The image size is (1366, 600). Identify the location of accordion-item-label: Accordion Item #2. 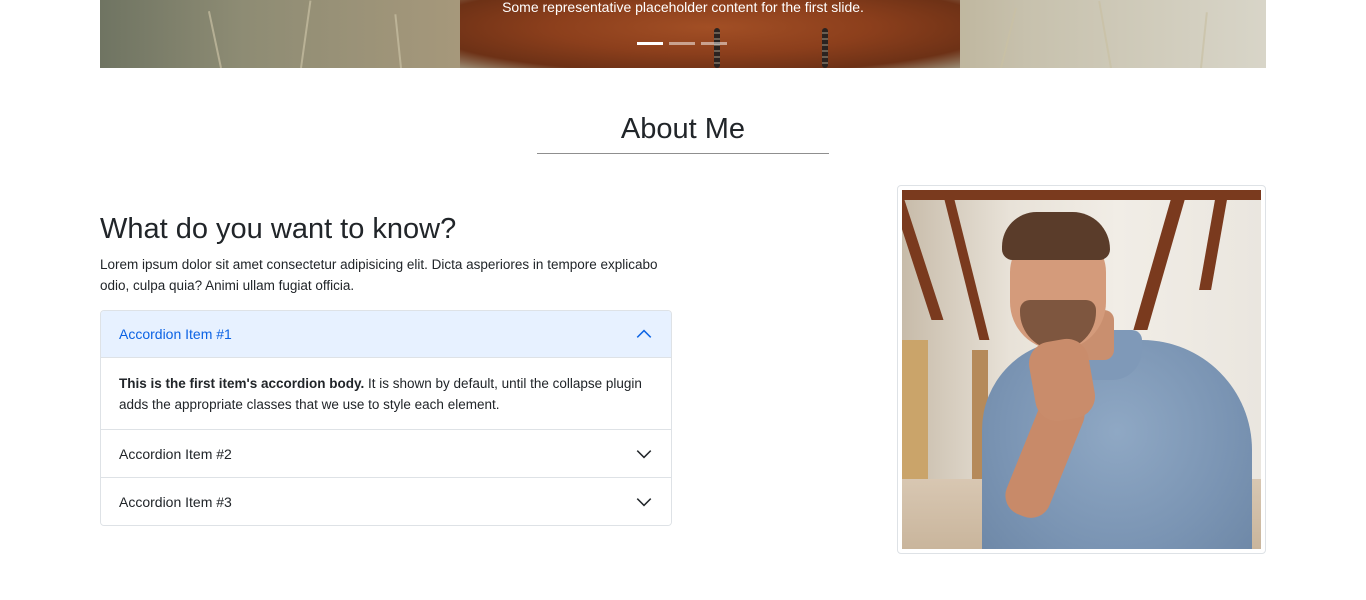
(175, 453).